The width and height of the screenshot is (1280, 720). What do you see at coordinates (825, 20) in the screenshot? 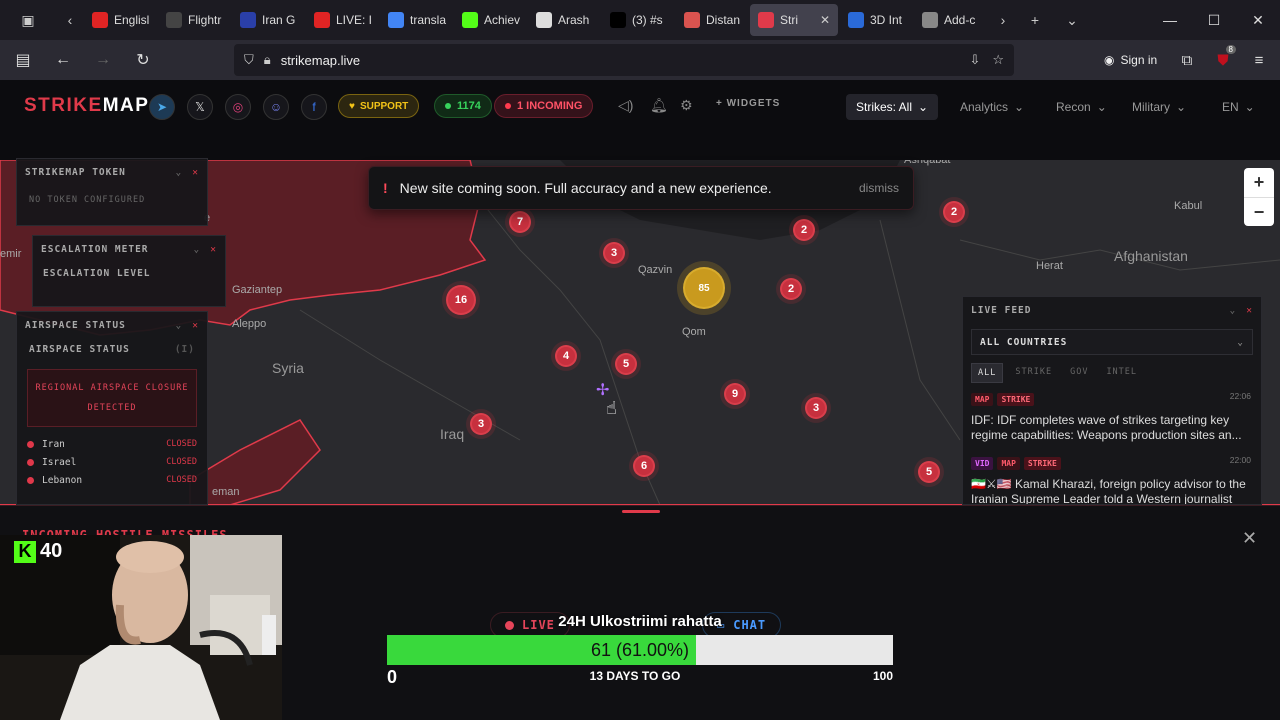
I see `tab-close-icon: ✕` at bounding box center [825, 20].